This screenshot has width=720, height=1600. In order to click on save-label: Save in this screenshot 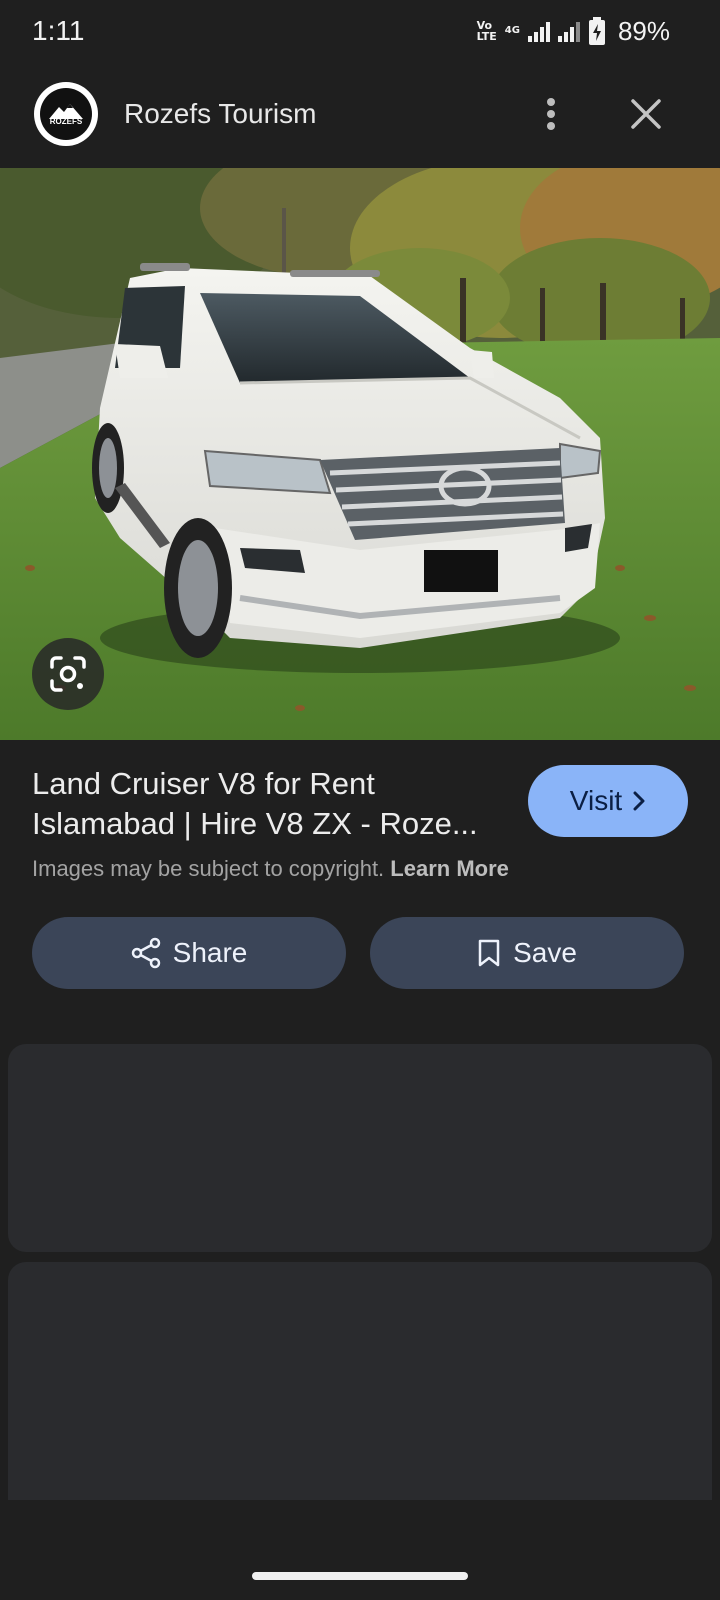, I will do `click(545, 952)`.